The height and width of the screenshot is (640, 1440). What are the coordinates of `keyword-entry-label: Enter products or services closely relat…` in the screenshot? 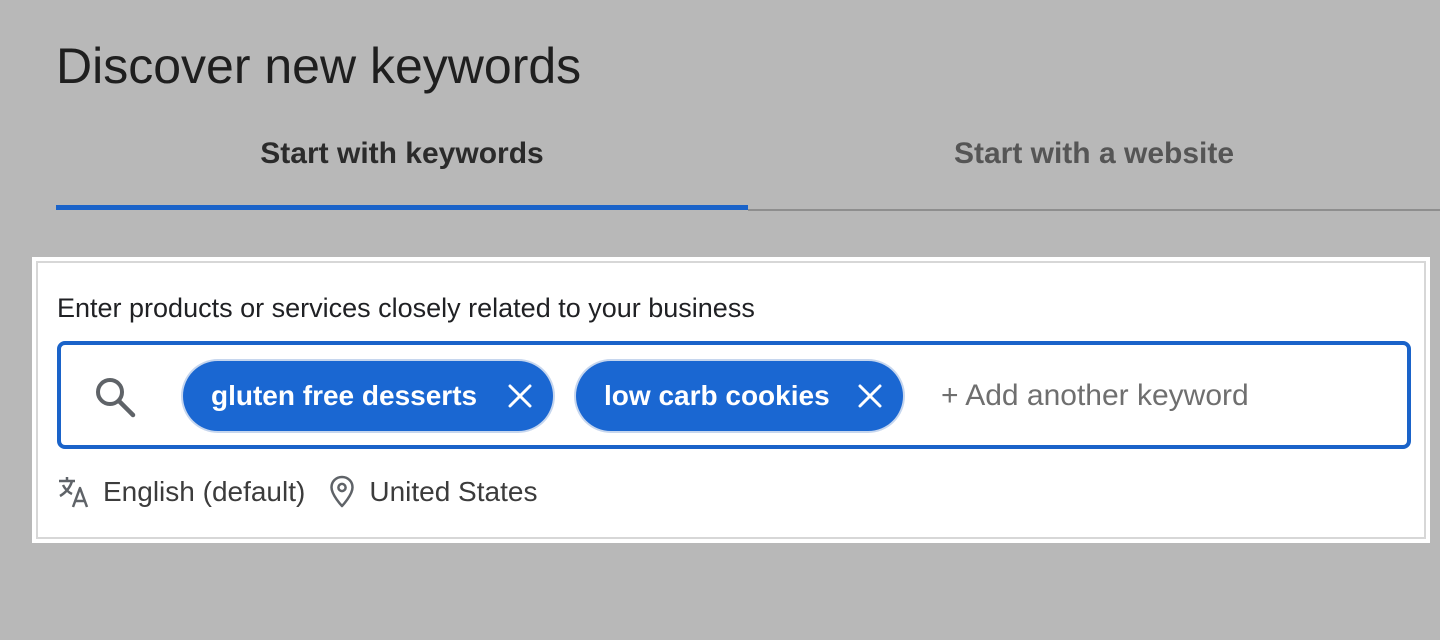 It's located at (406, 308).